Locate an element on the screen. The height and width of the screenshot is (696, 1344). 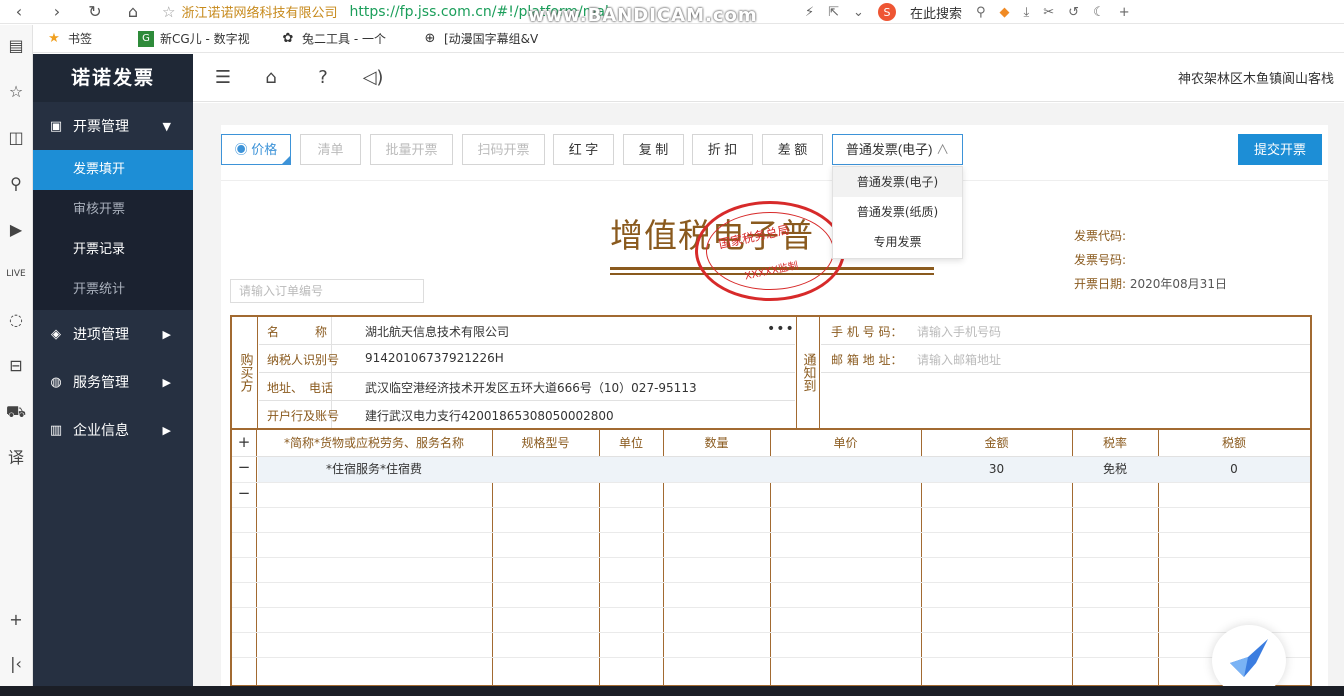
buyer-address-row: 地址、 电话 武汉临空港经济技术开发区五环大道666号（10）027-95113 is located at coordinates (527, 387).